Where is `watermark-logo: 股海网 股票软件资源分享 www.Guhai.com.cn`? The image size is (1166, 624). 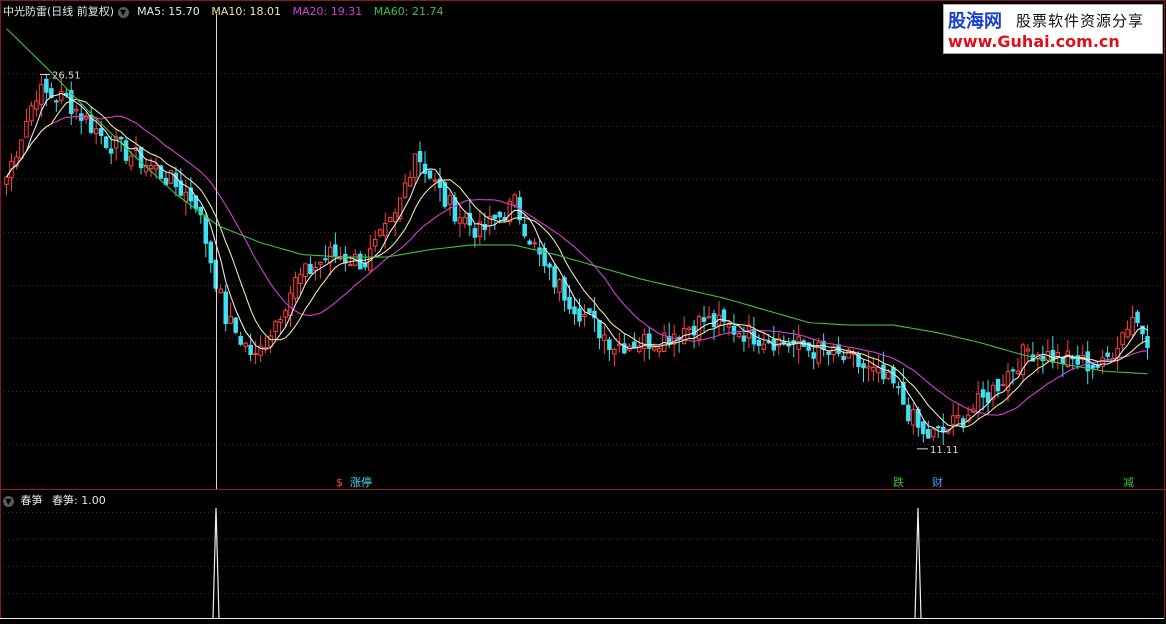 watermark-logo: 股海网 股票软件资源分享 www.Guhai.com.cn is located at coordinates (1053, 29).